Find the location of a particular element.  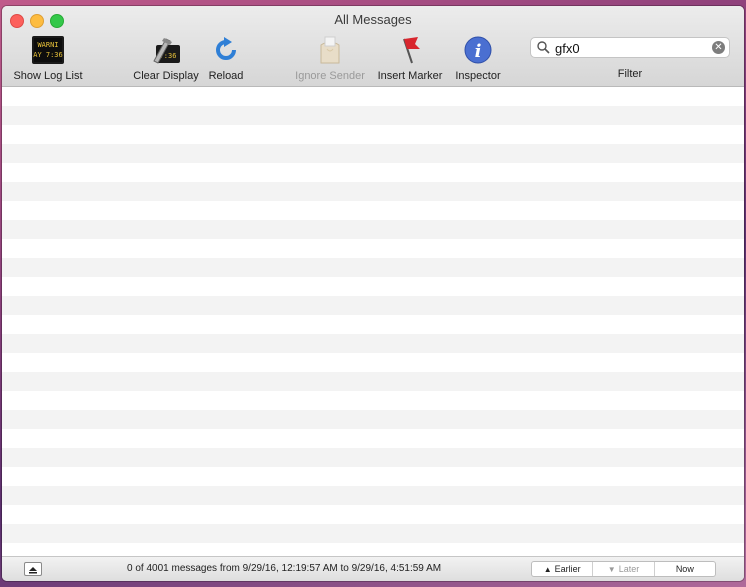

insert-marker-button: Insert Marker is located at coordinates (410, 58).